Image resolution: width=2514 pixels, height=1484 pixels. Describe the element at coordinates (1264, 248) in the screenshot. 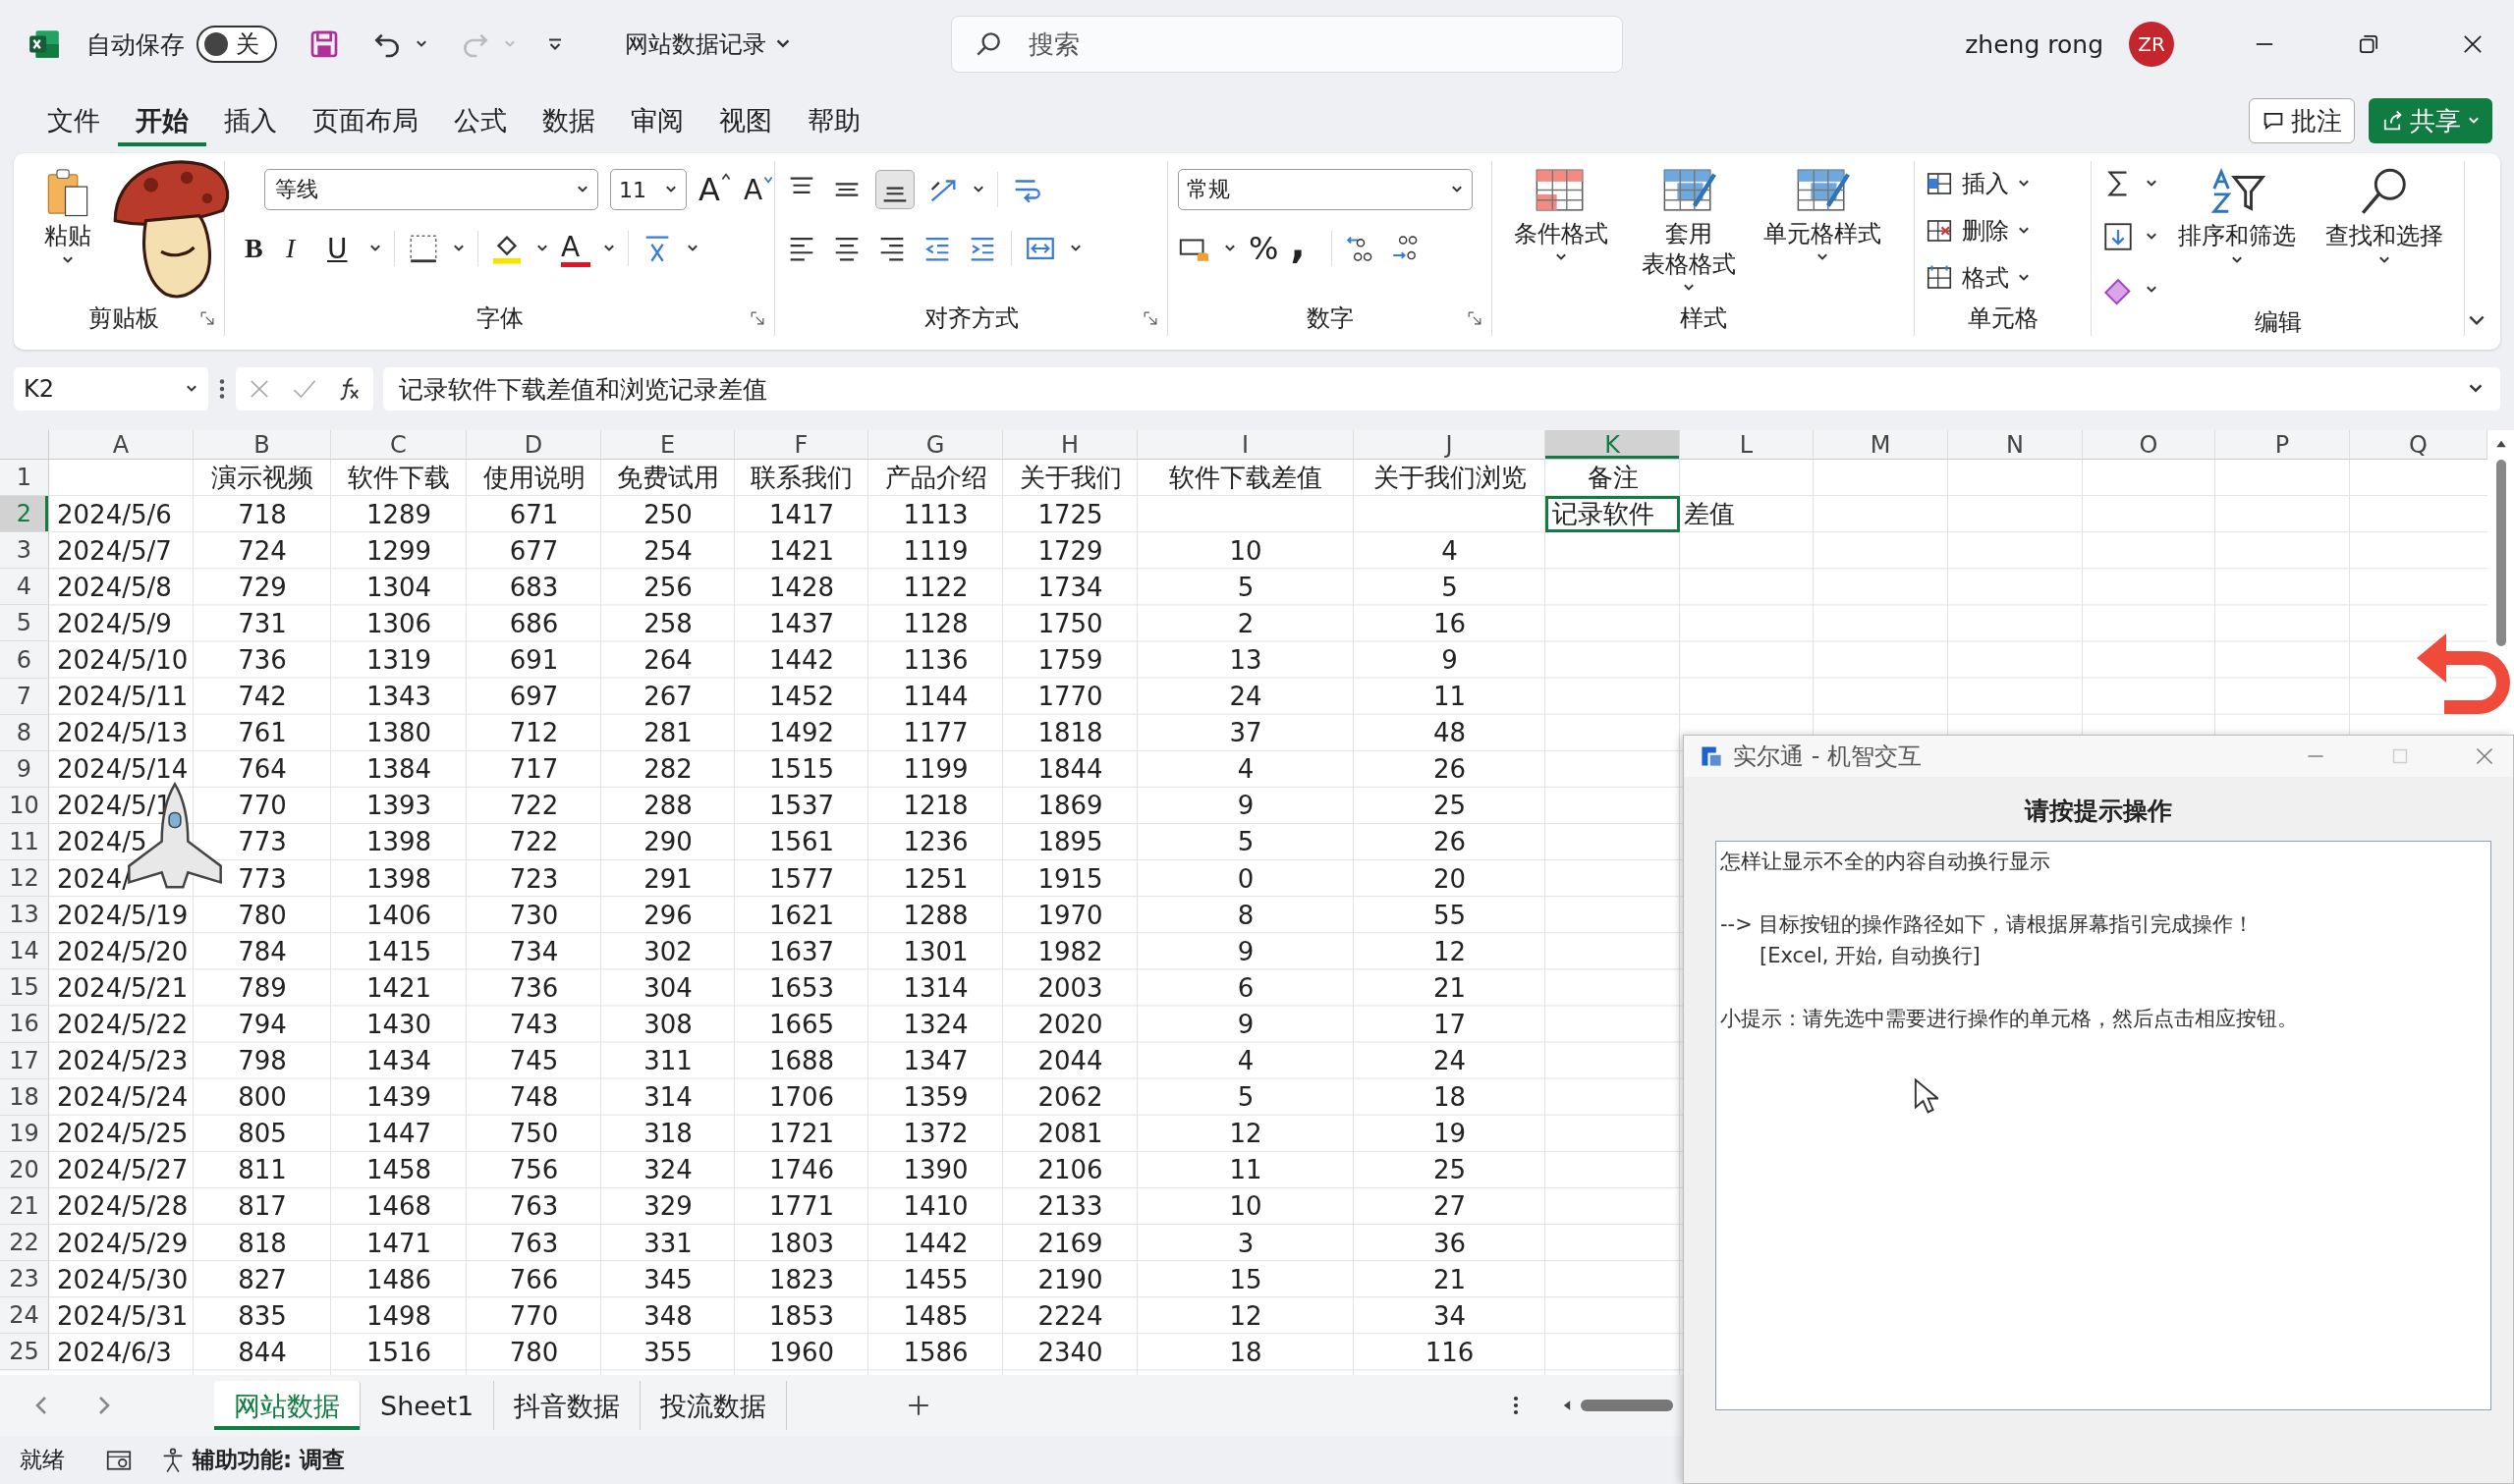

I see `percent-style-button: %` at that location.